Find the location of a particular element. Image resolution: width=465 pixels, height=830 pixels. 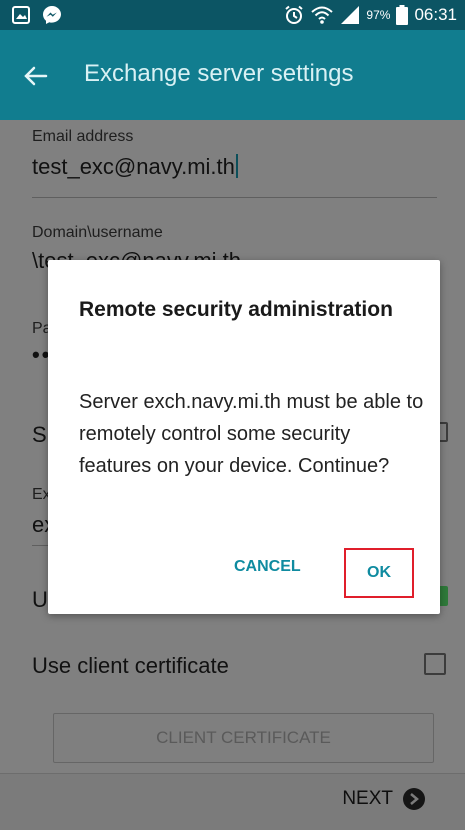

use-ssl-label: U is located at coordinates (40, 599).